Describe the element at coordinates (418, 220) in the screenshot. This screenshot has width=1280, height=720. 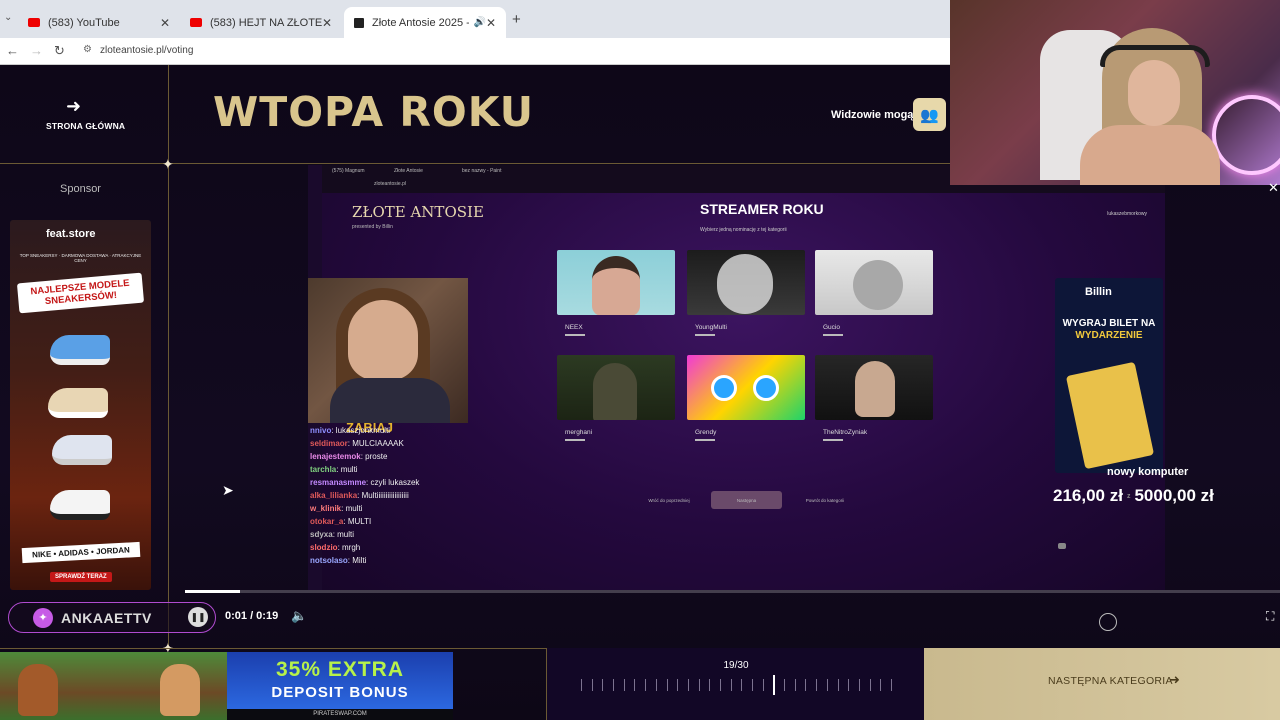
I see `inner-logo: ZŁOTE ANTOSIE presented by Billin` at that location.